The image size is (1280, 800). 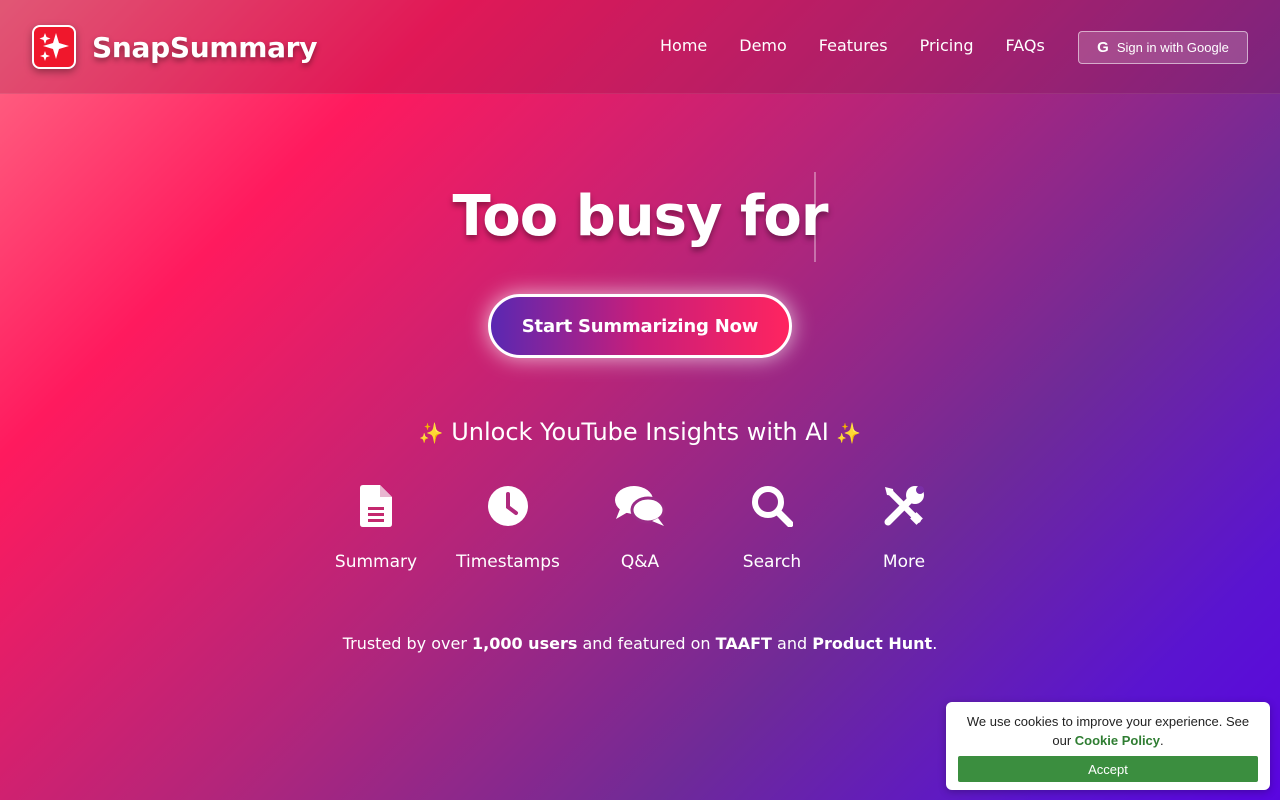 What do you see at coordinates (1172, 47) in the screenshot?
I see `signin-label: Sign in with Google` at bounding box center [1172, 47].